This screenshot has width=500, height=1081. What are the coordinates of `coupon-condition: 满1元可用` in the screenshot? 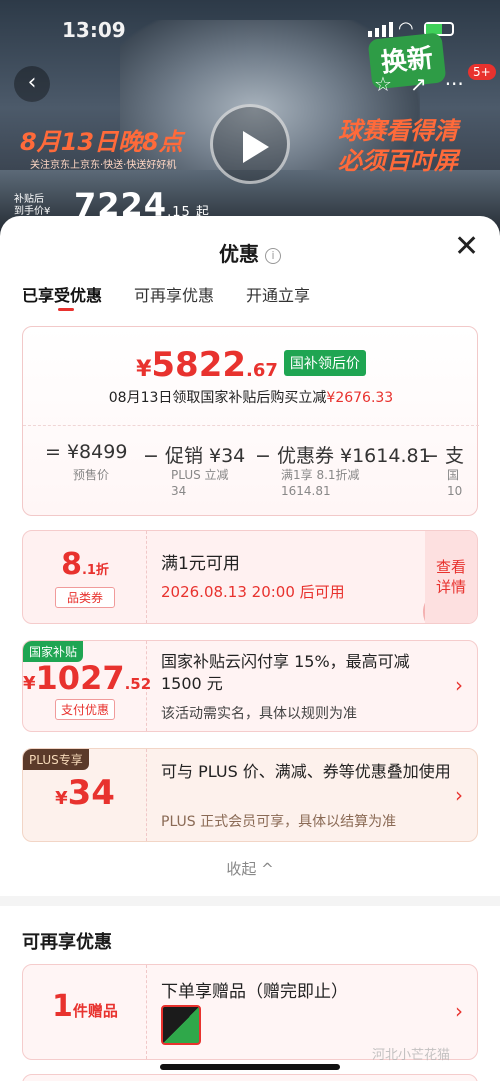 It's located at (200, 564).